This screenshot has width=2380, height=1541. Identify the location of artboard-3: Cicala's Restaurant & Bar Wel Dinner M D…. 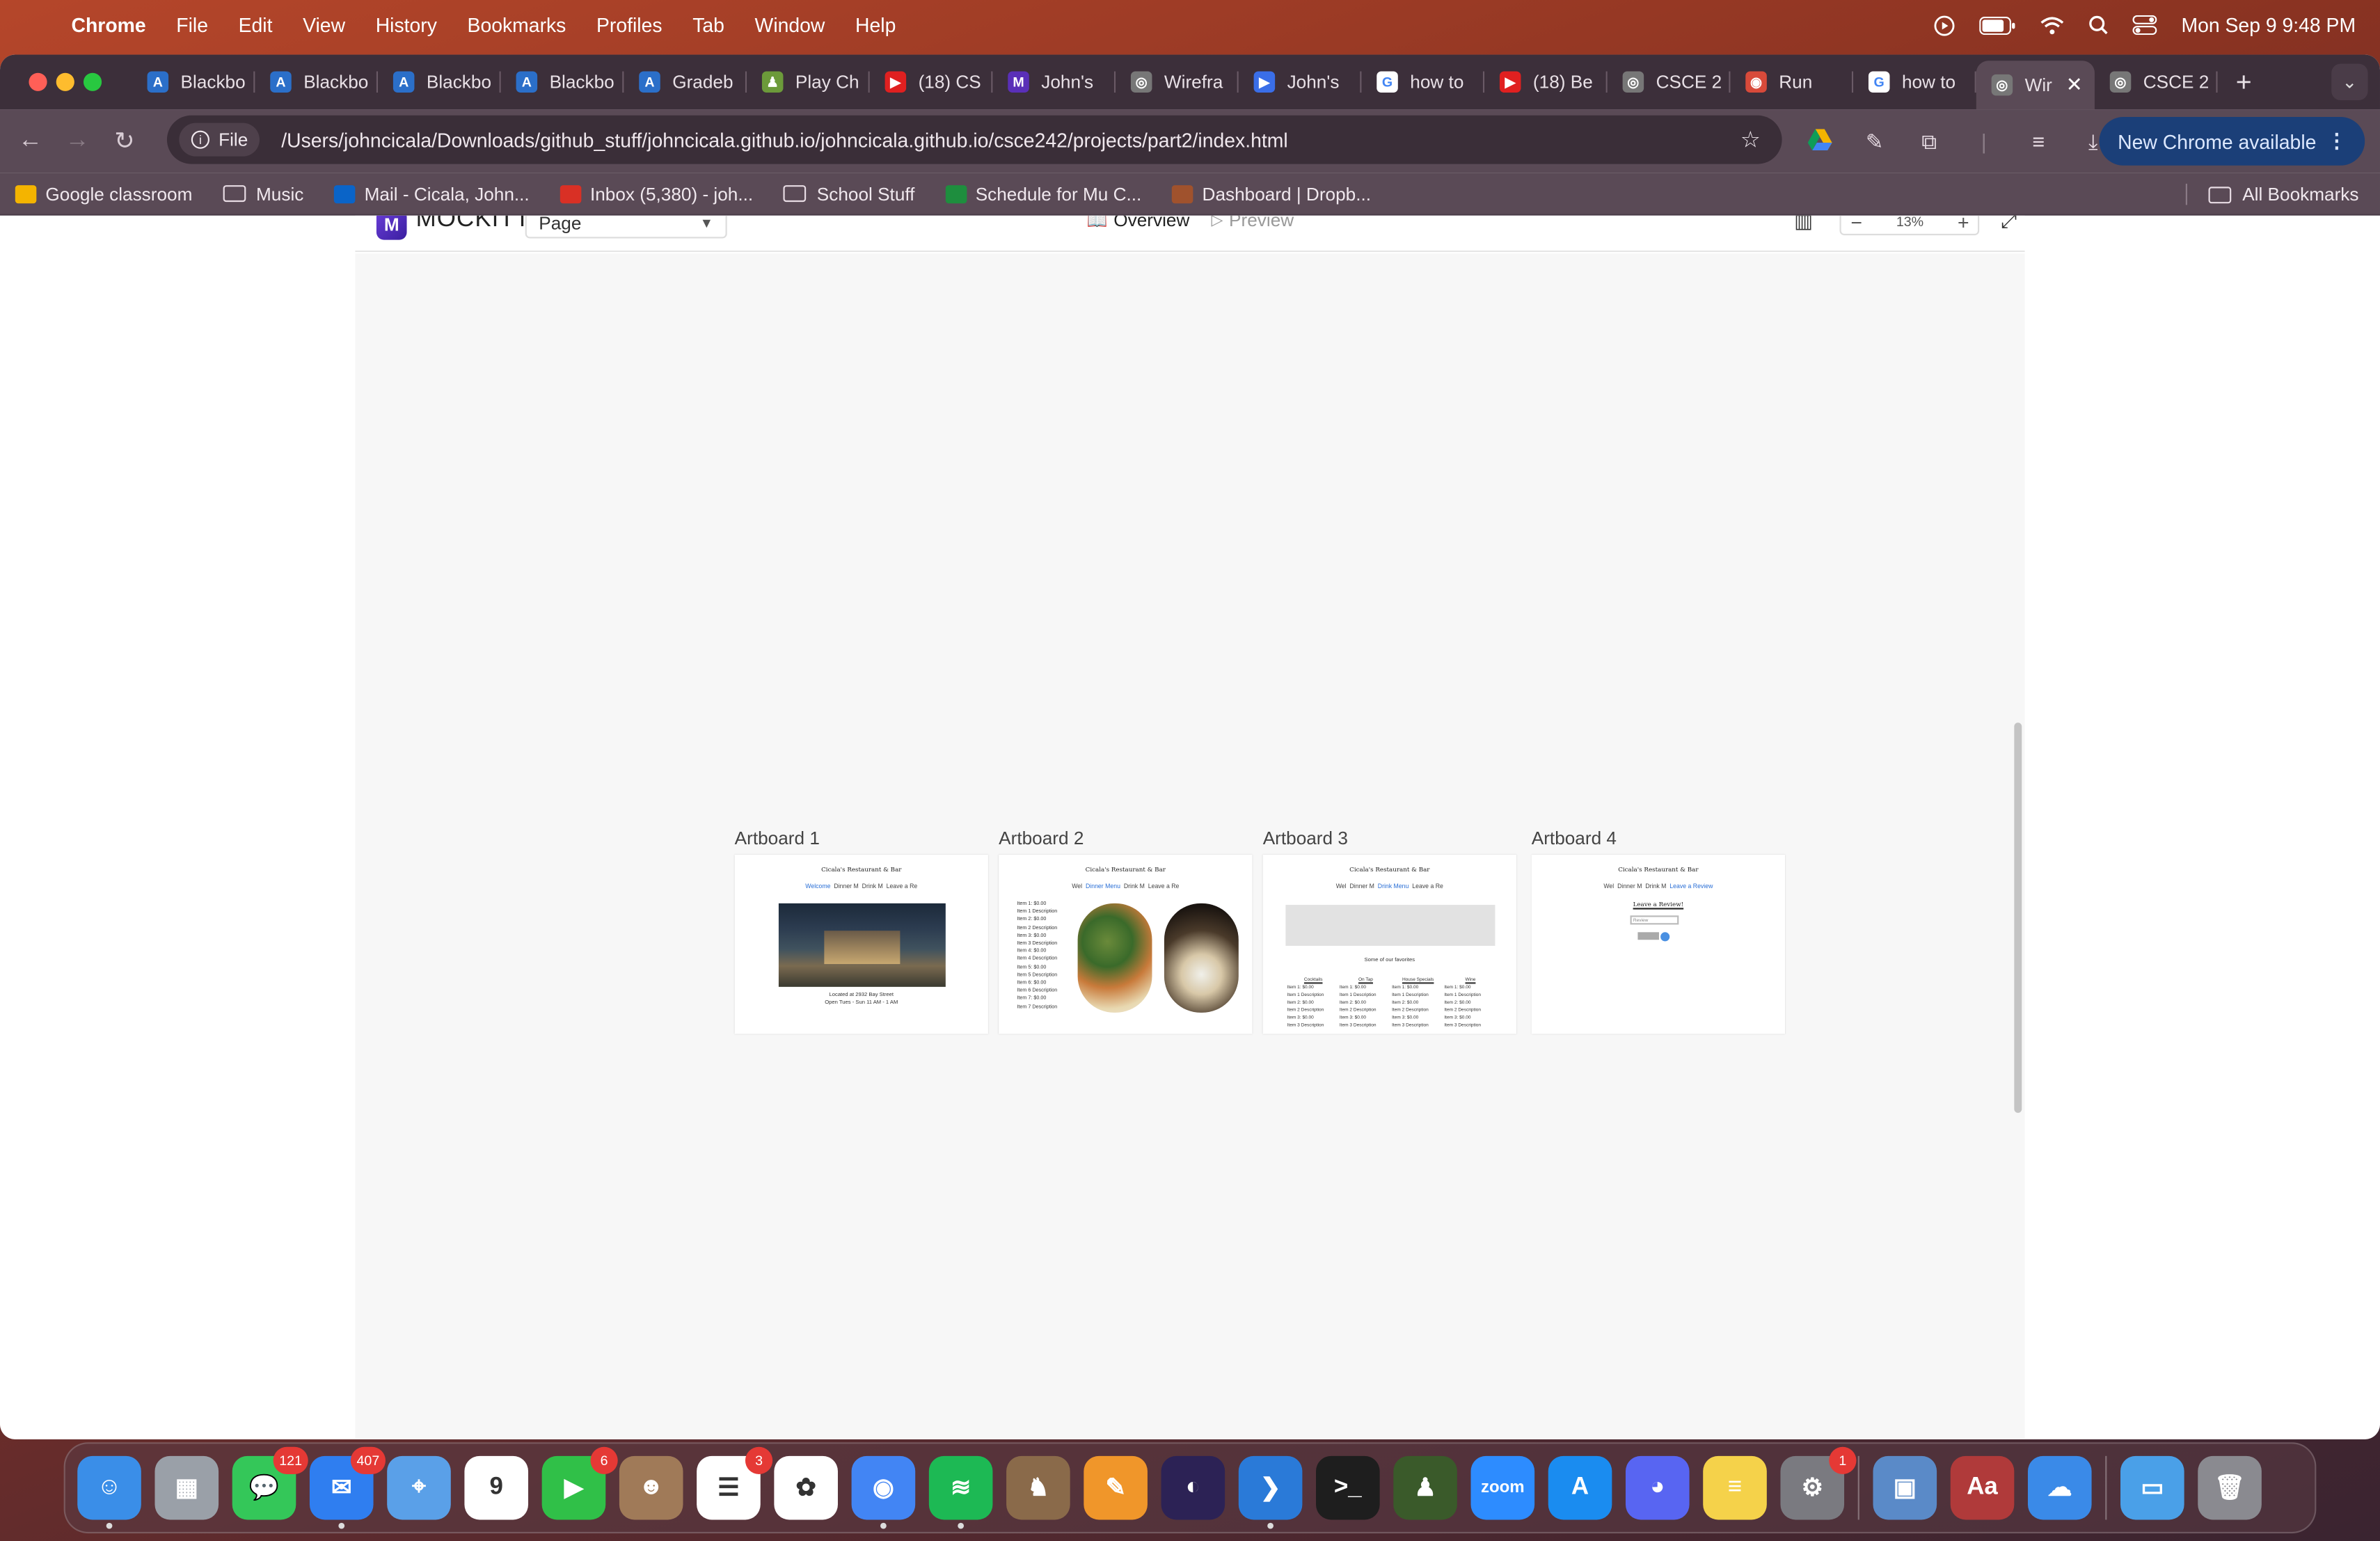
(1389, 944).